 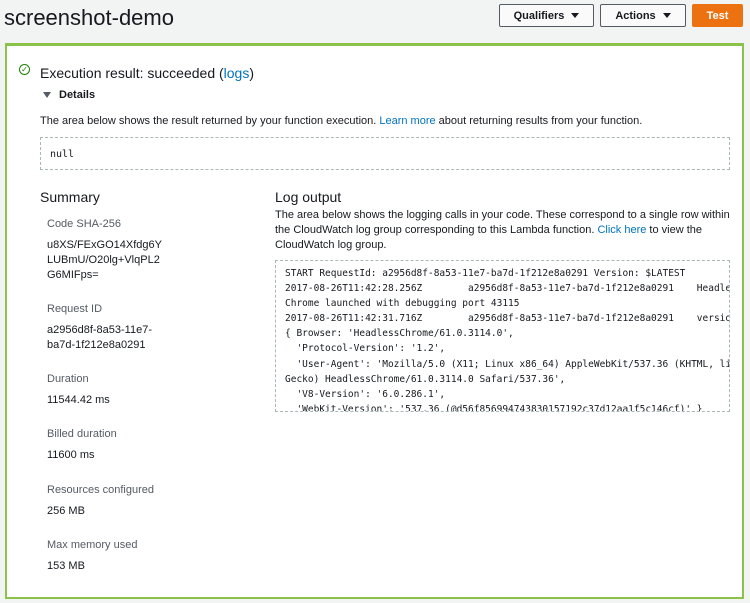 I want to click on page-title: screenshot-demo, so click(x=89, y=17).